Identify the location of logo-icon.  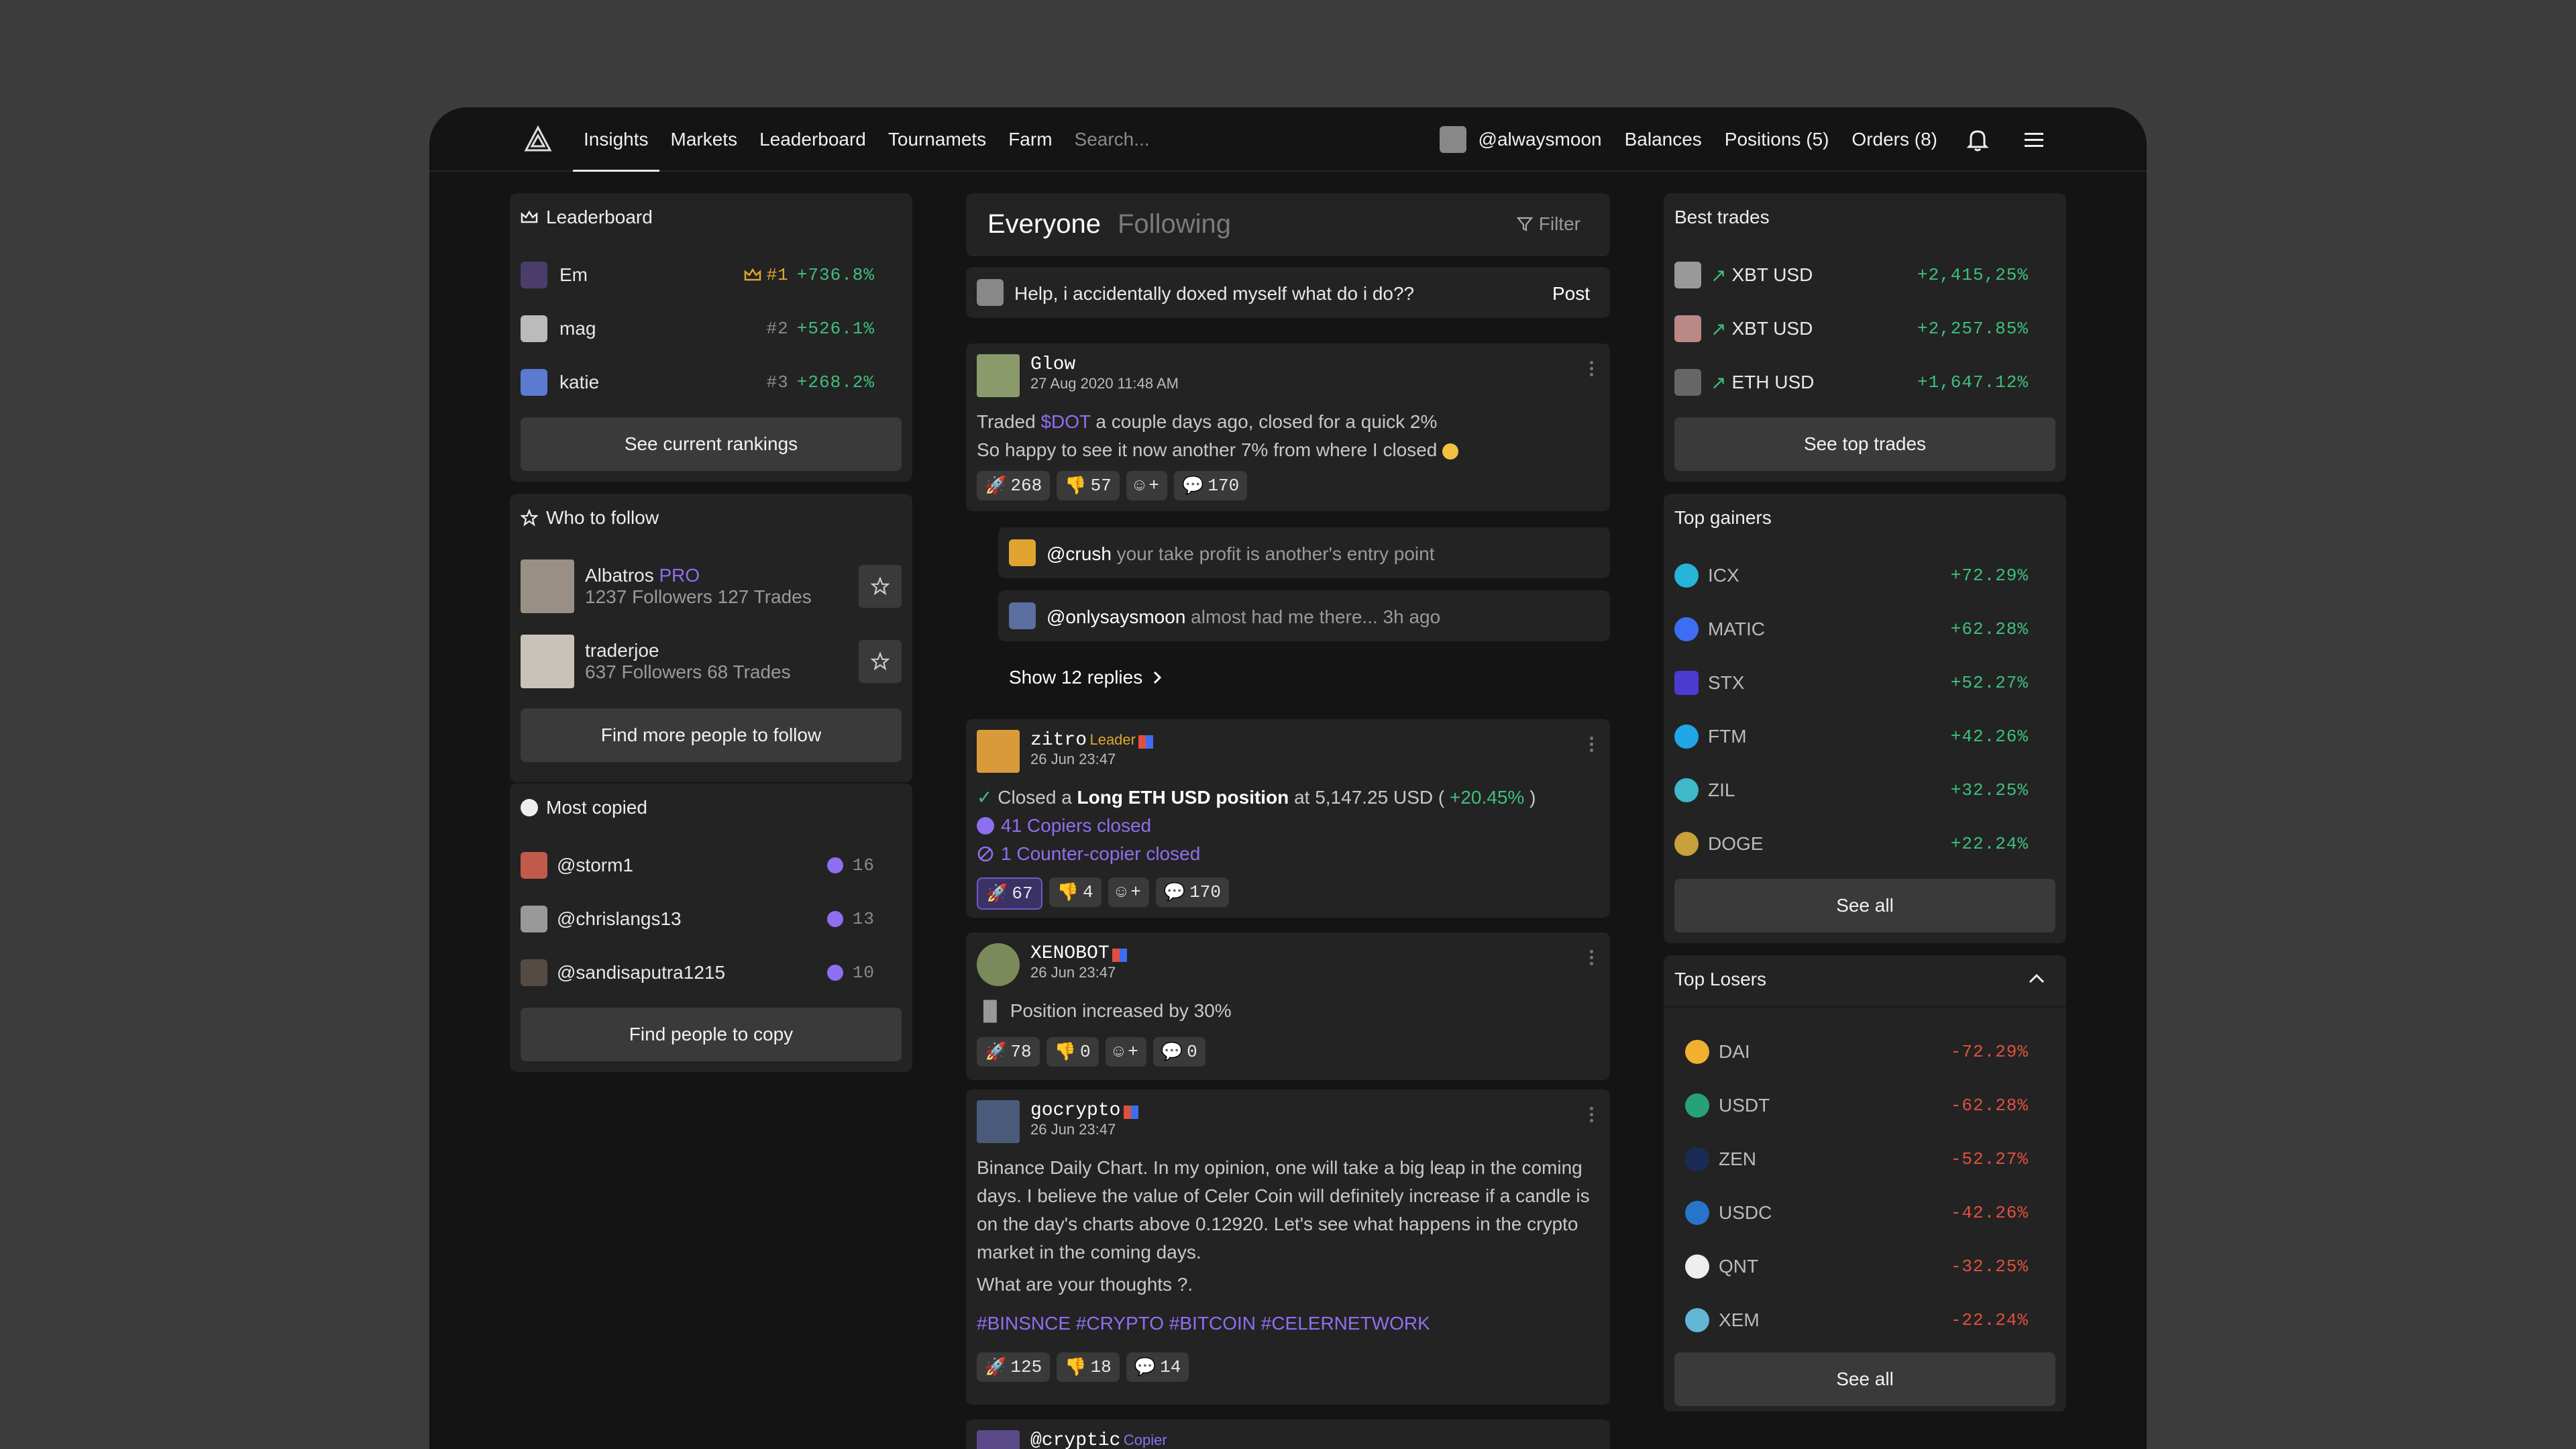
(538, 139).